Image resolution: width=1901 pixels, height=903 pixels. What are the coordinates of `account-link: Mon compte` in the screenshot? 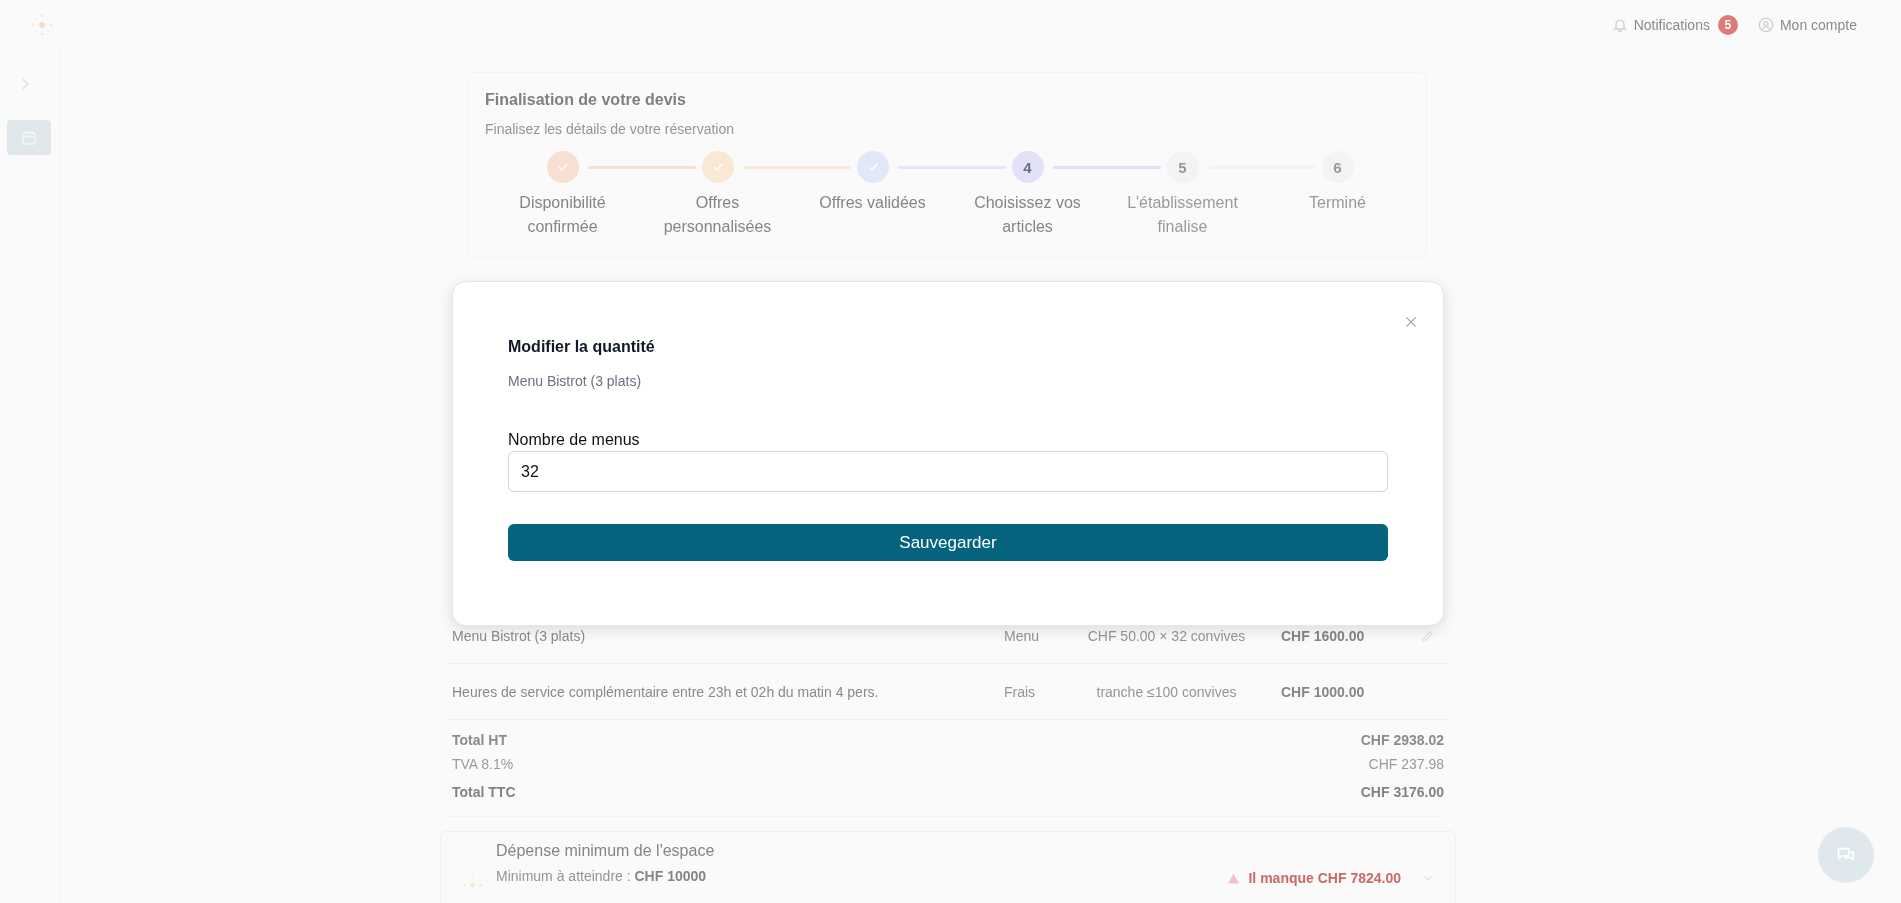 It's located at (1807, 25).